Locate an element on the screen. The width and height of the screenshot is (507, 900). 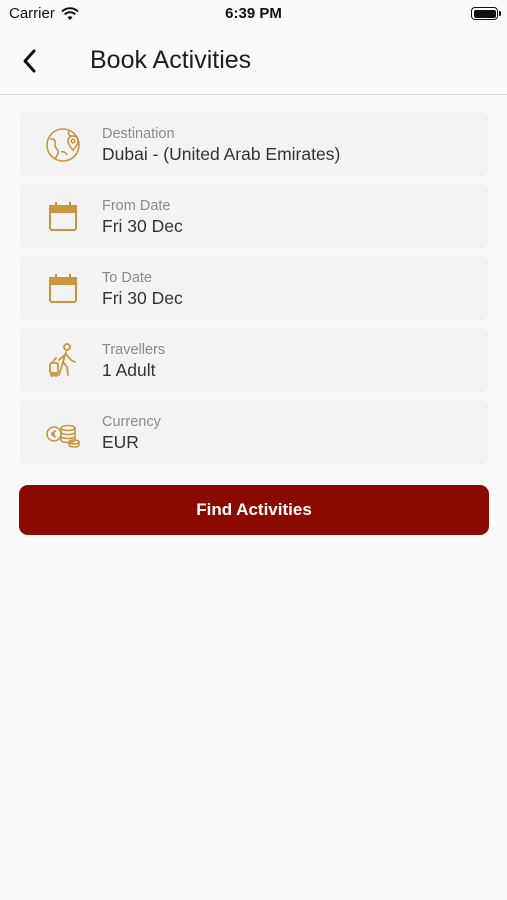
navigation-bar: Book Activities is located at coordinates (253, 62).